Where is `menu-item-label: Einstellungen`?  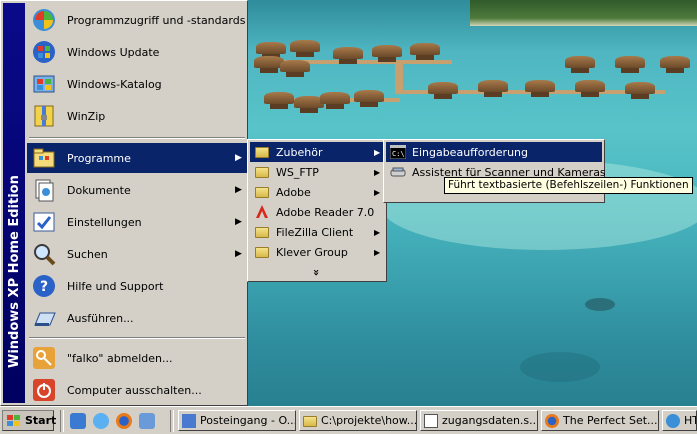 menu-item-label: Einstellungen is located at coordinates (104, 222).